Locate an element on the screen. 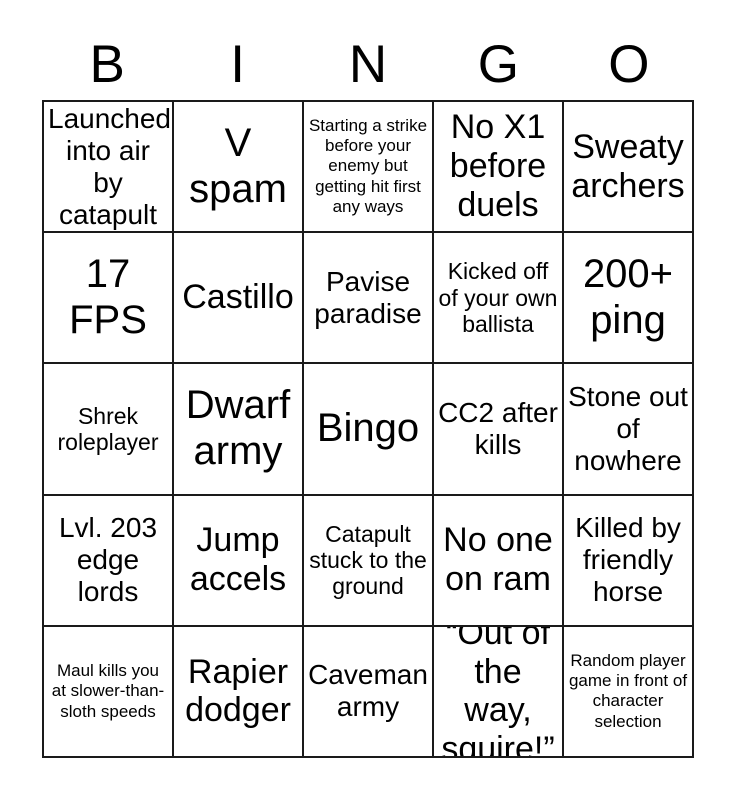 The width and height of the screenshot is (736, 800). bingo-cell-r5c3: Caveman army is located at coordinates (369, 692).